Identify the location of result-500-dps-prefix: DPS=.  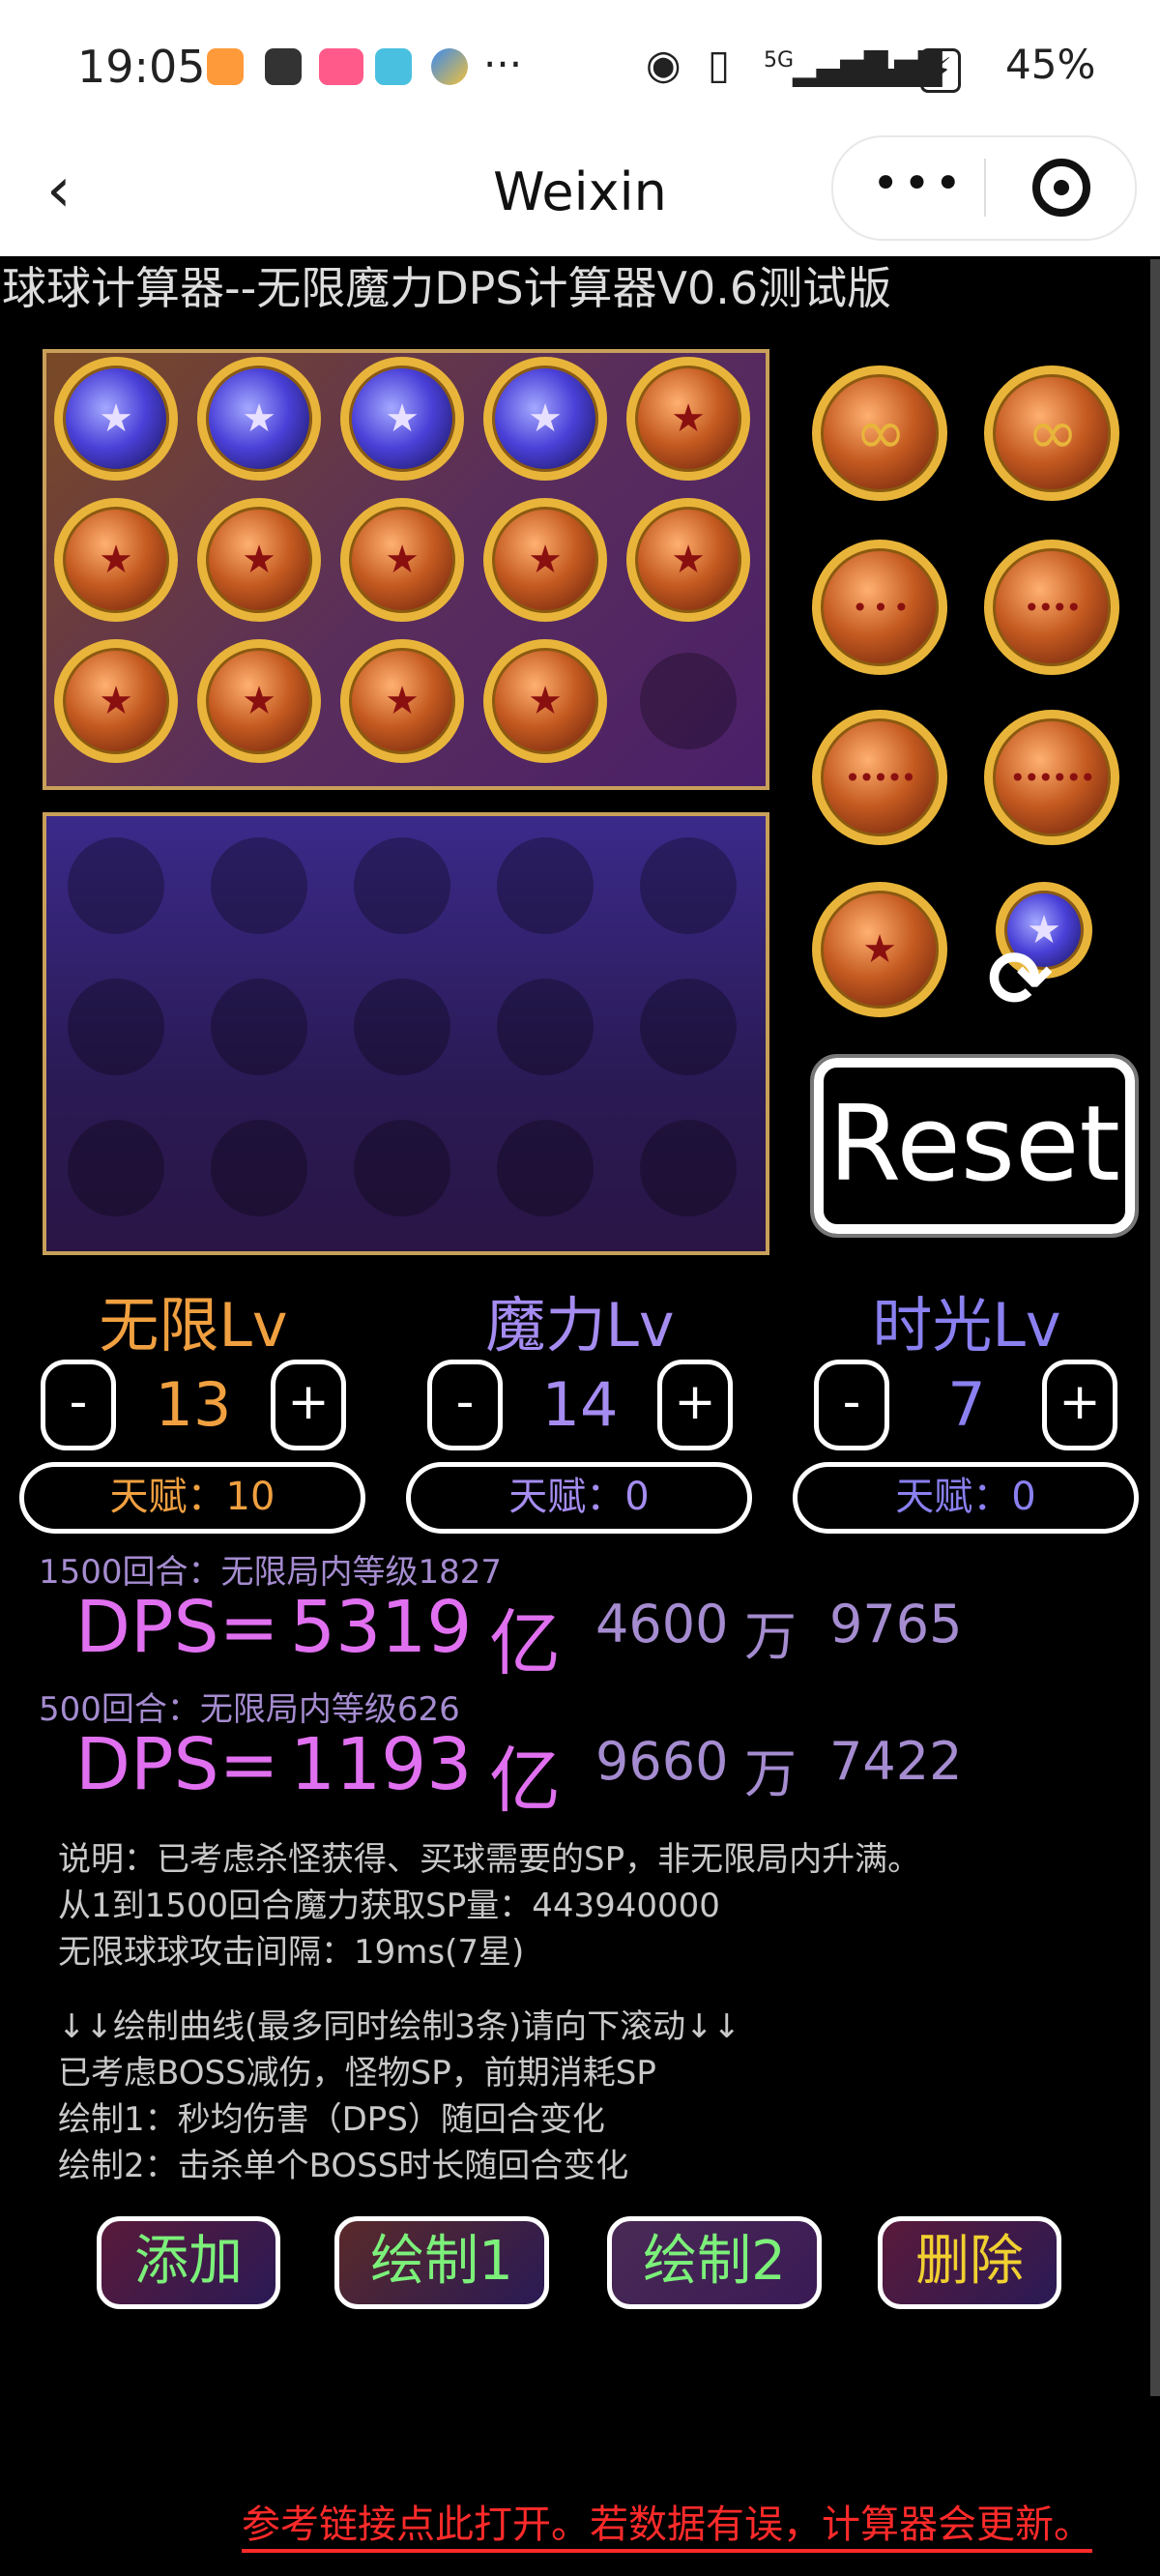
(177, 1764).